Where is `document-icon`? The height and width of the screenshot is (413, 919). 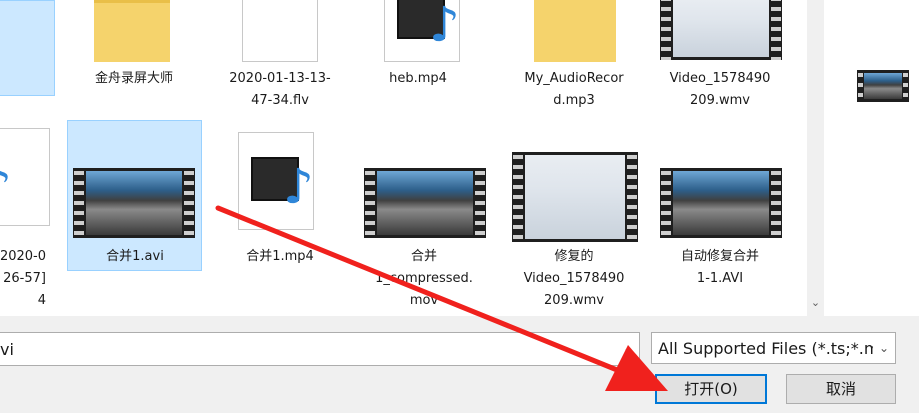 document-icon is located at coordinates (280, 31).